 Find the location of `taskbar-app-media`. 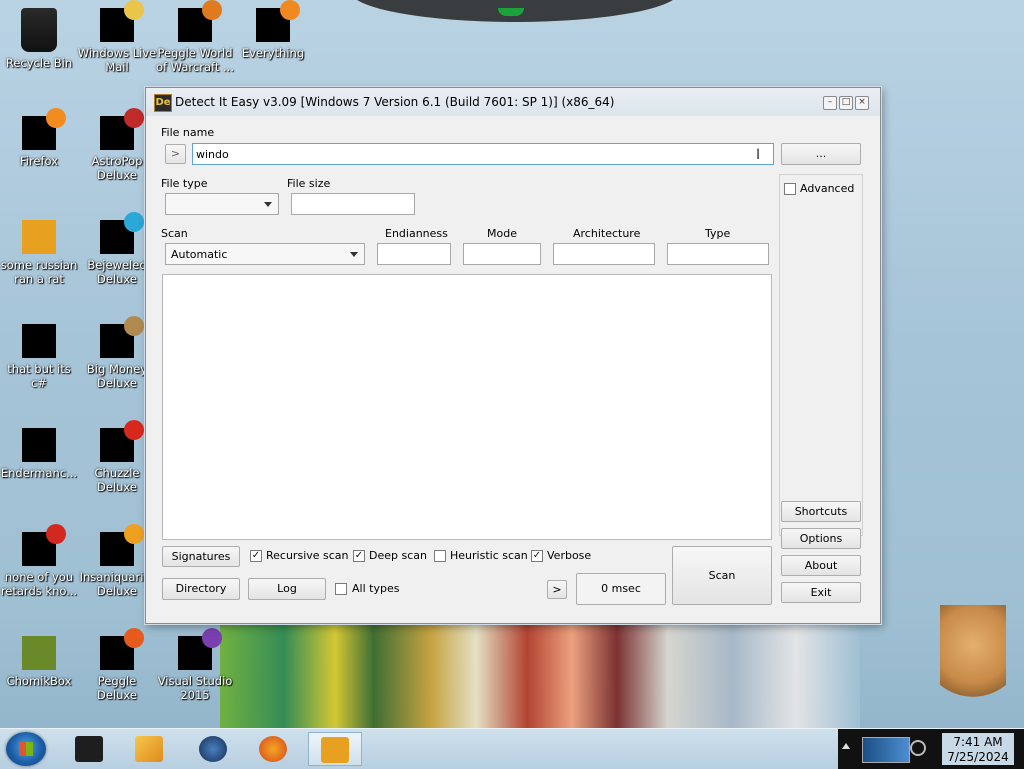

taskbar-app-media is located at coordinates (149, 749).